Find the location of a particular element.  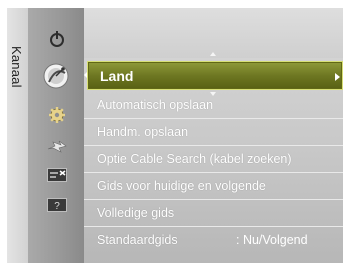

satellite-dish-icon is located at coordinates (55, 76).